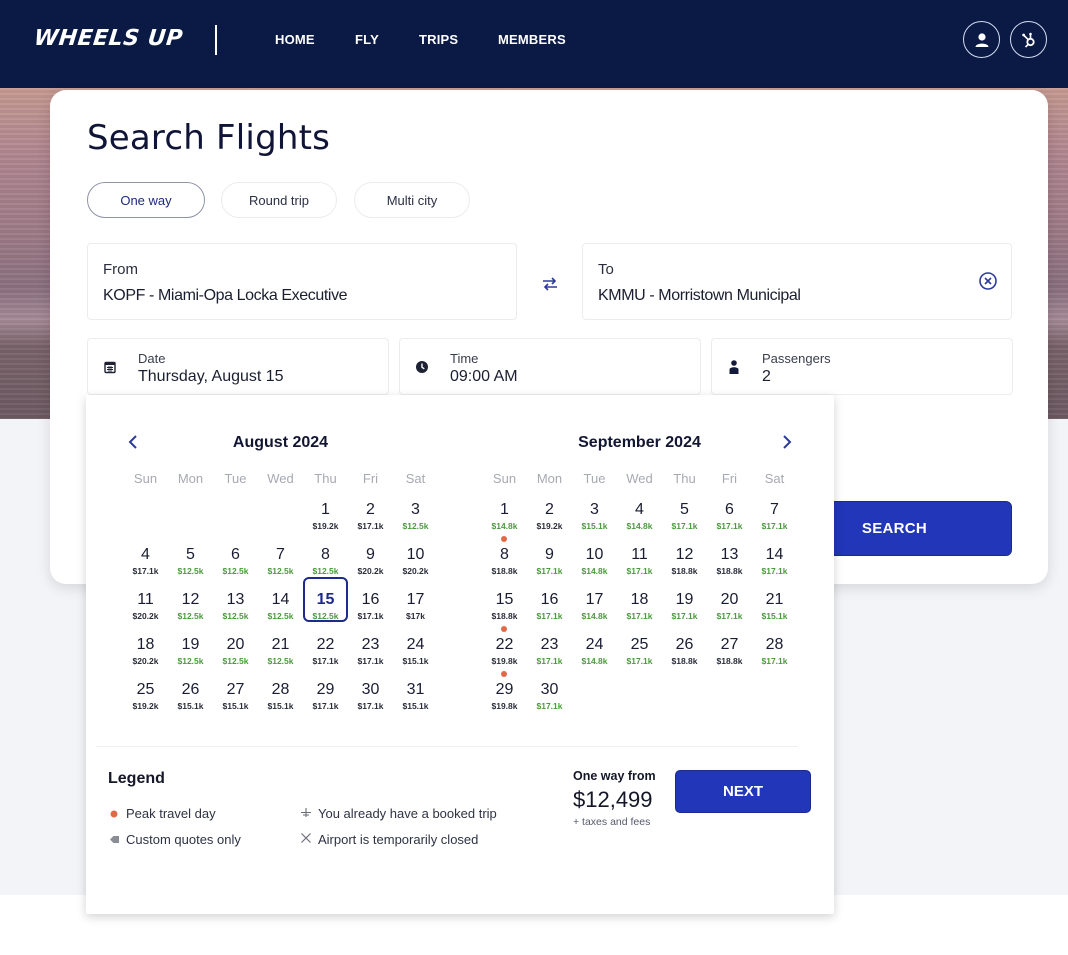 The height and width of the screenshot is (955, 1068). I want to click on day-number: 29, so click(504, 689).